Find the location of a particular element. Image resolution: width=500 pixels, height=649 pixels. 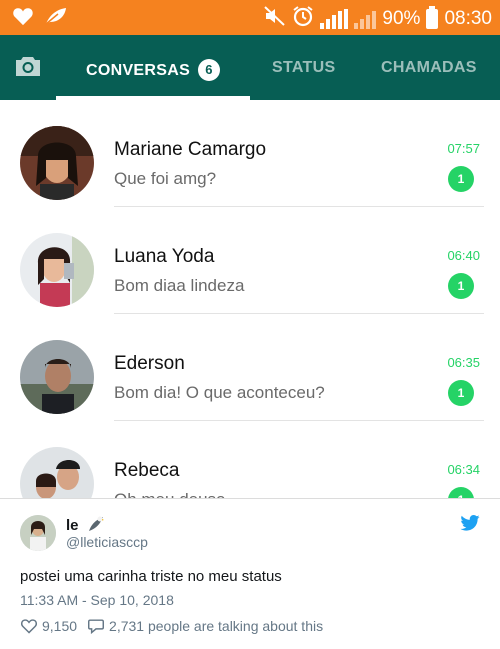

tab-label: CHAMADAS is located at coordinates (429, 67).